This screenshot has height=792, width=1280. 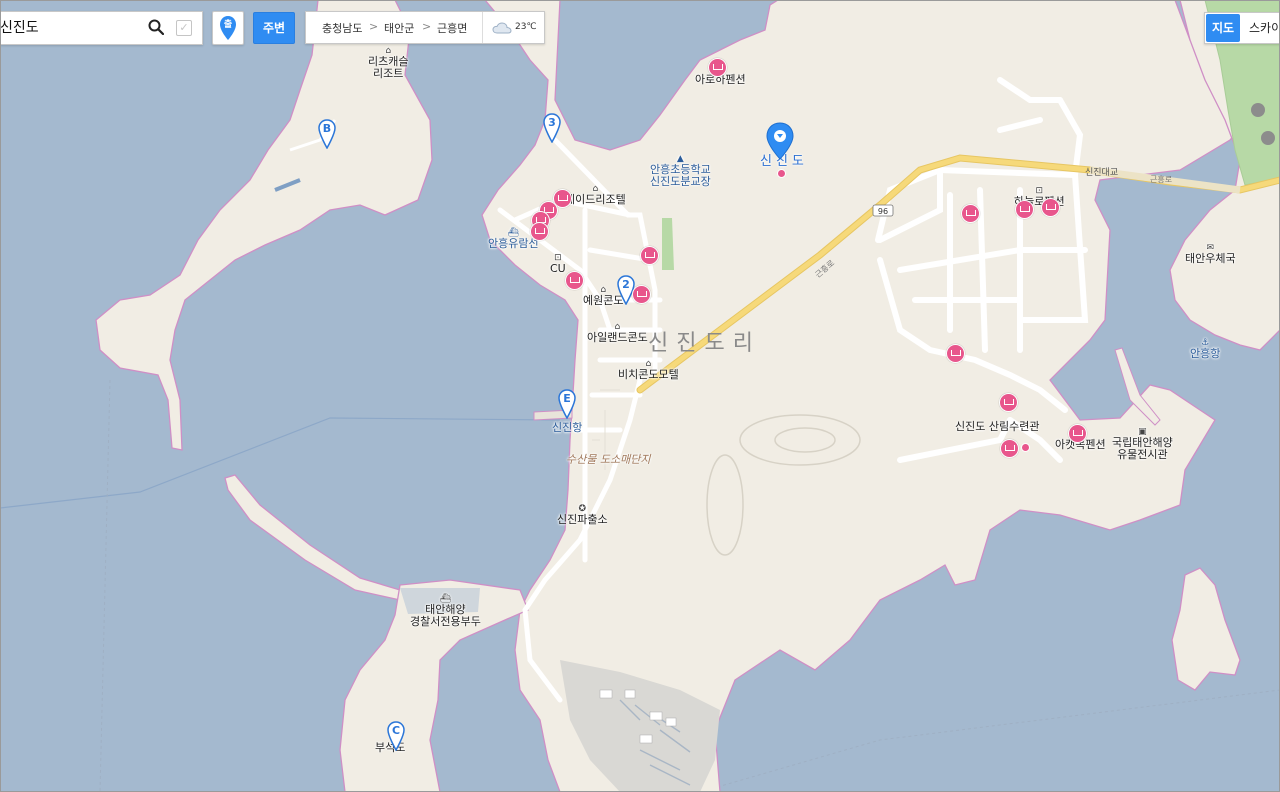 What do you see at coordinates (228, 25) in the screenshot?
I see `my-location-label: 출` at bounding box center [228, 25].